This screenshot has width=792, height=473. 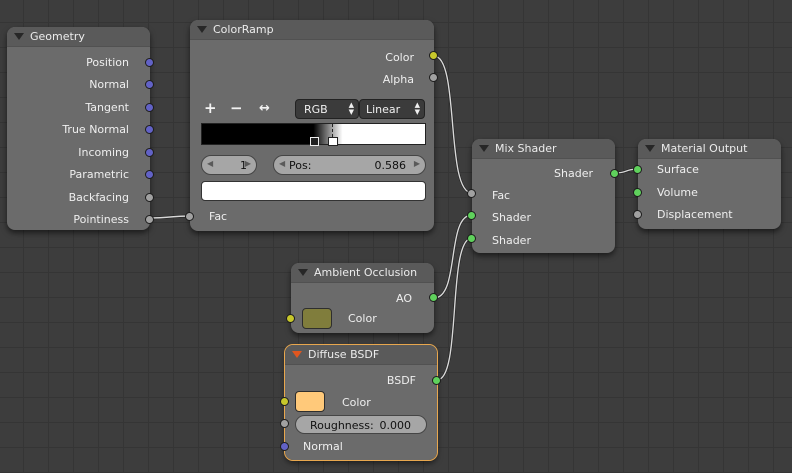 I want to click on roughness-label: Roughness:, so click(x=342, y=425).